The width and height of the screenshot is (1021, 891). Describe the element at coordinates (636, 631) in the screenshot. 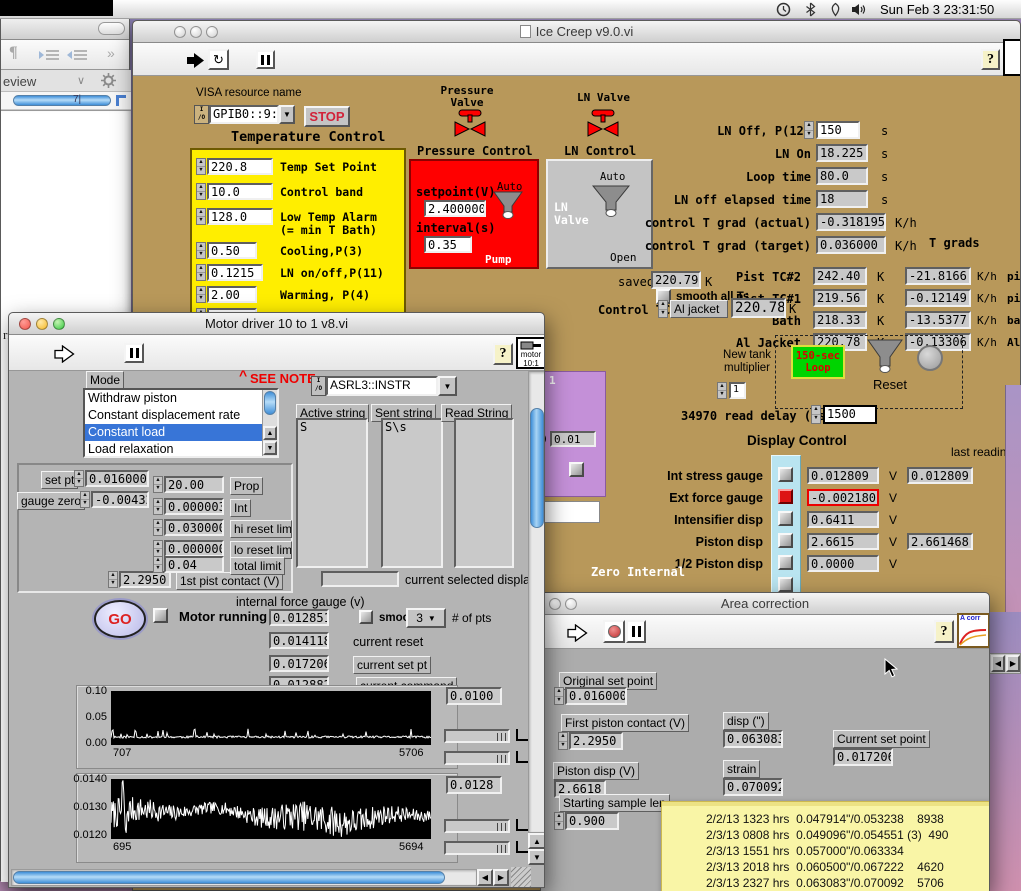

I see `pause-icon` at that location.